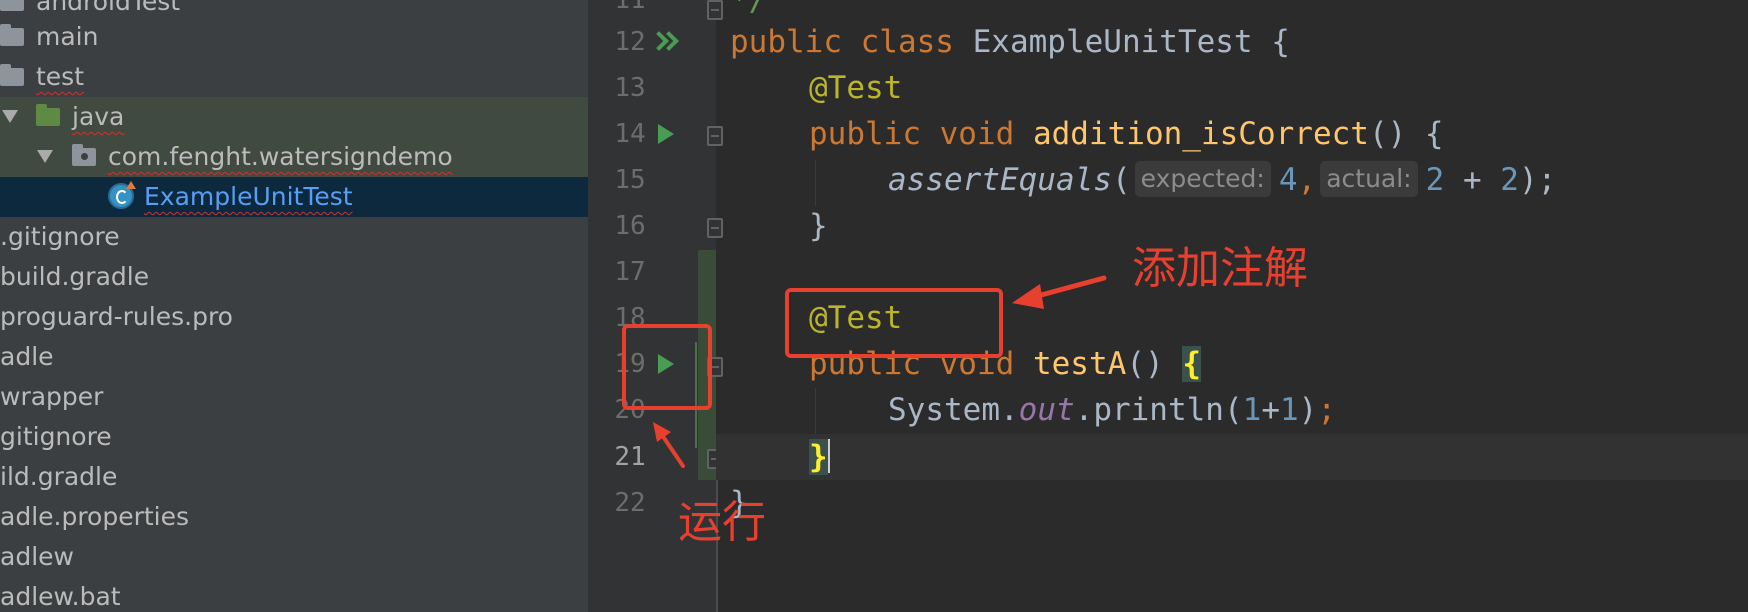  Describe the element at coordinates (722, 522) in the screenshot. I see `annotation-label-run: 运行` at that location.